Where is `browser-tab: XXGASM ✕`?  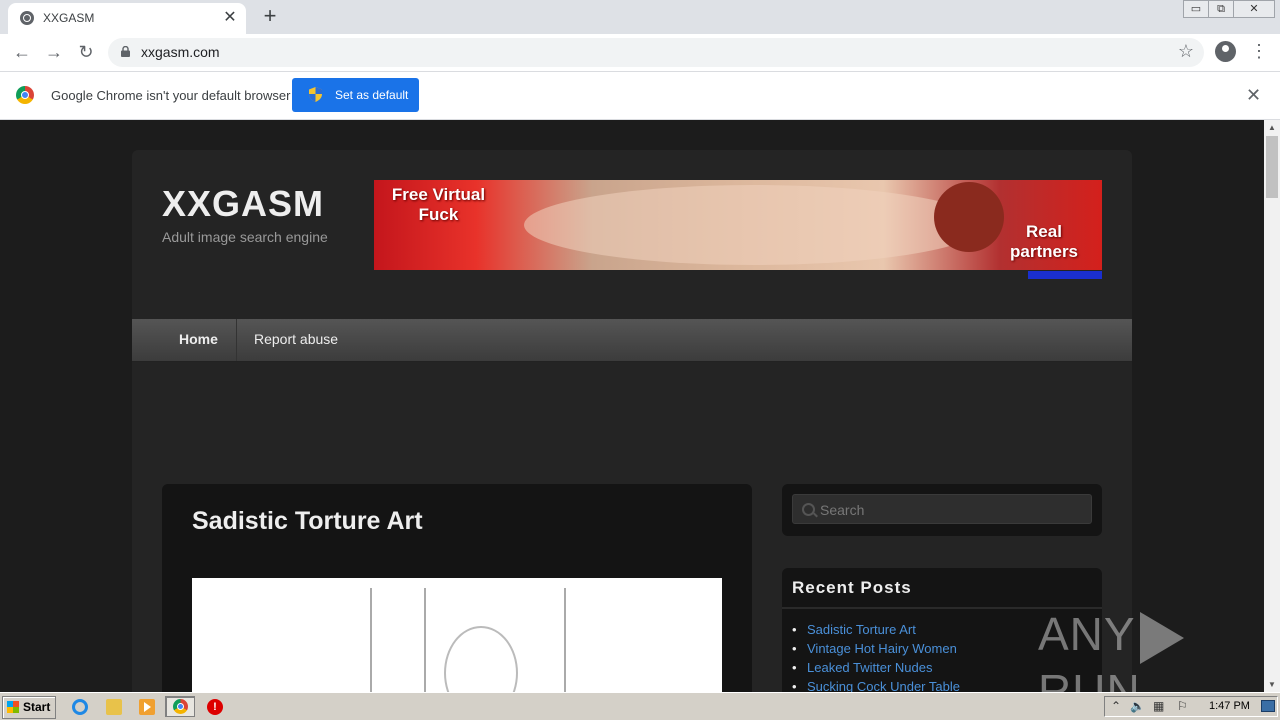 browser-tab: XXGASM ✕ is located at coordinates (127, 18).